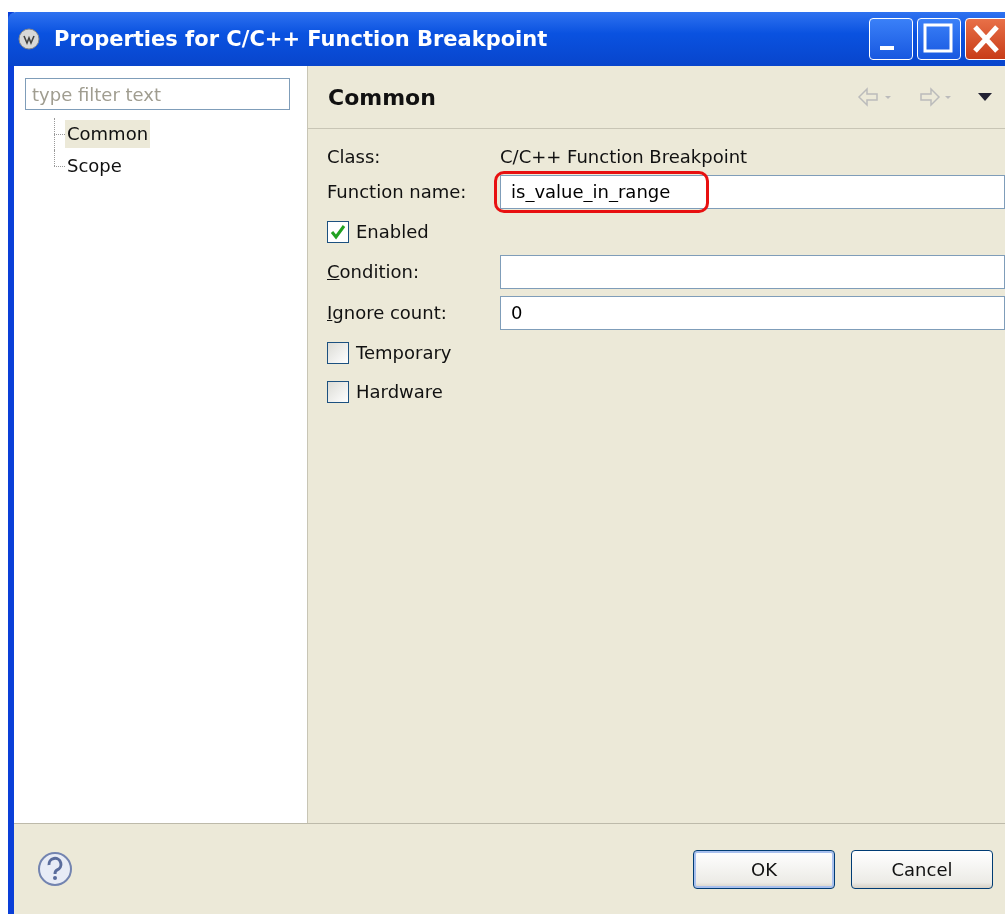  I want to click on field-label: Class:, so click(354, 156).